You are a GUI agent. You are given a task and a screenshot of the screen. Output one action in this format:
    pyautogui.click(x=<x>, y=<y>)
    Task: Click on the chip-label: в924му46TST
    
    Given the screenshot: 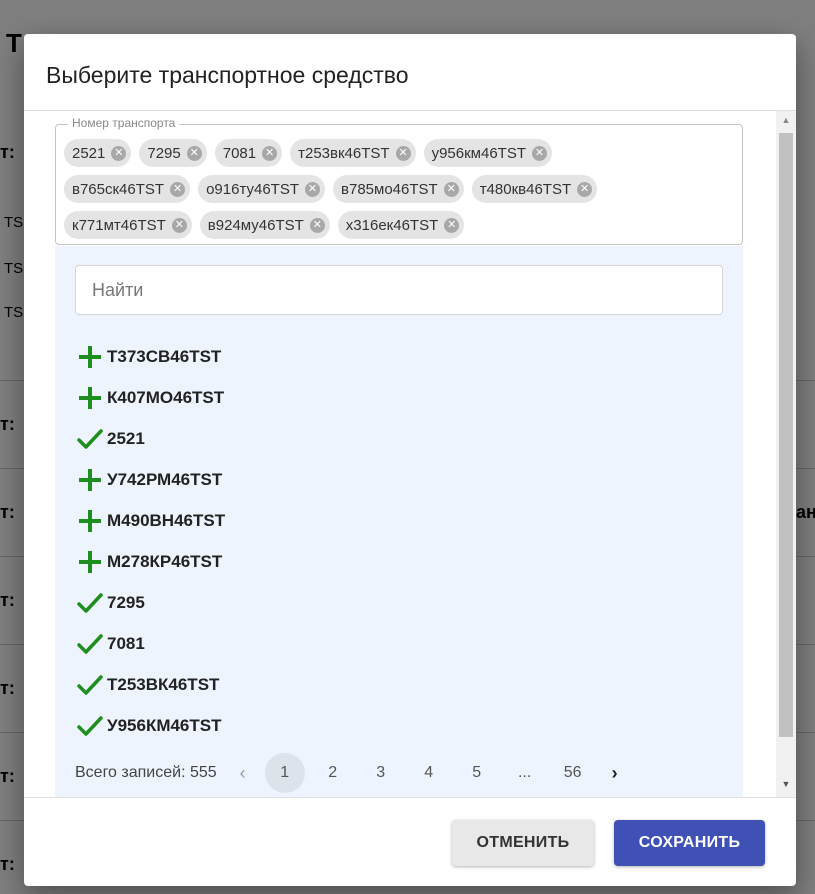 What is the action you would take?
    pyautogui.click(x=255, y=225)
    